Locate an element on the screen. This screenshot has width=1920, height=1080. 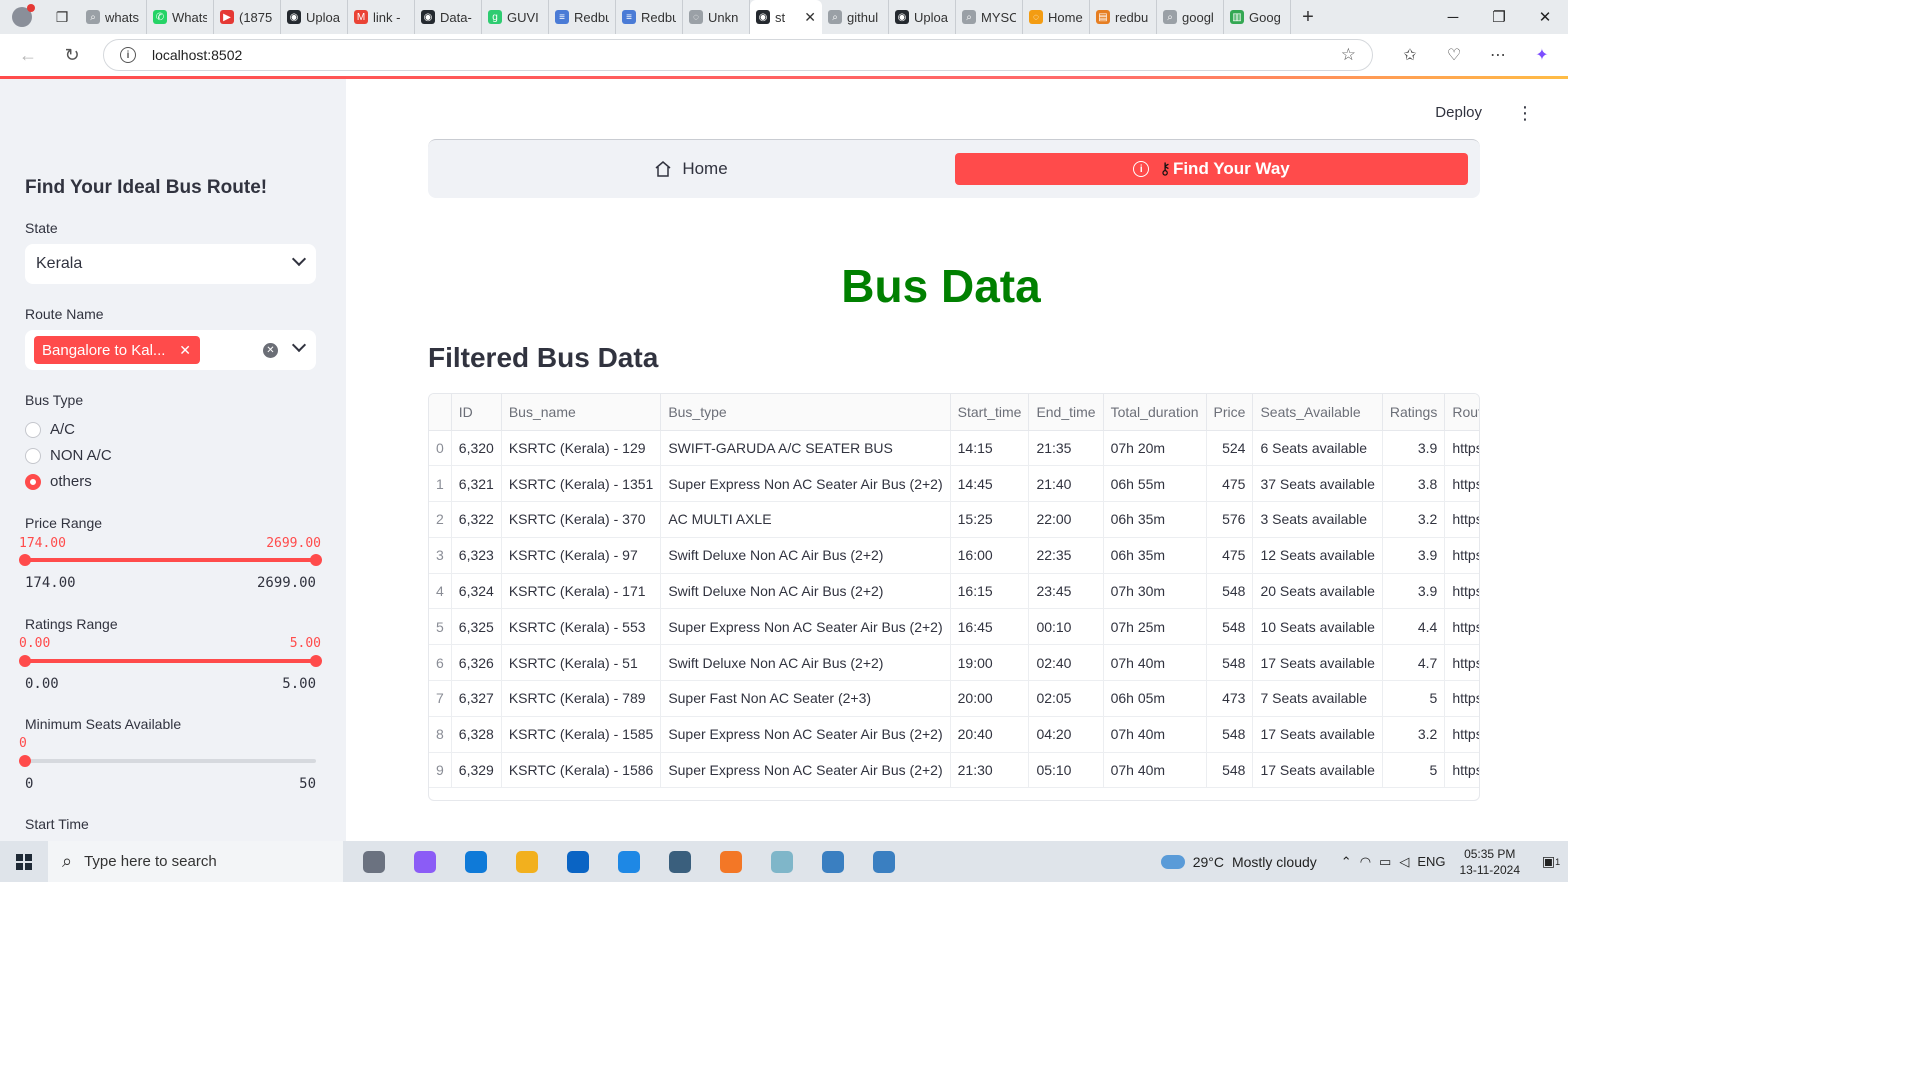
browser-tab: ◌ Home is located at coordinates (1056, 17).